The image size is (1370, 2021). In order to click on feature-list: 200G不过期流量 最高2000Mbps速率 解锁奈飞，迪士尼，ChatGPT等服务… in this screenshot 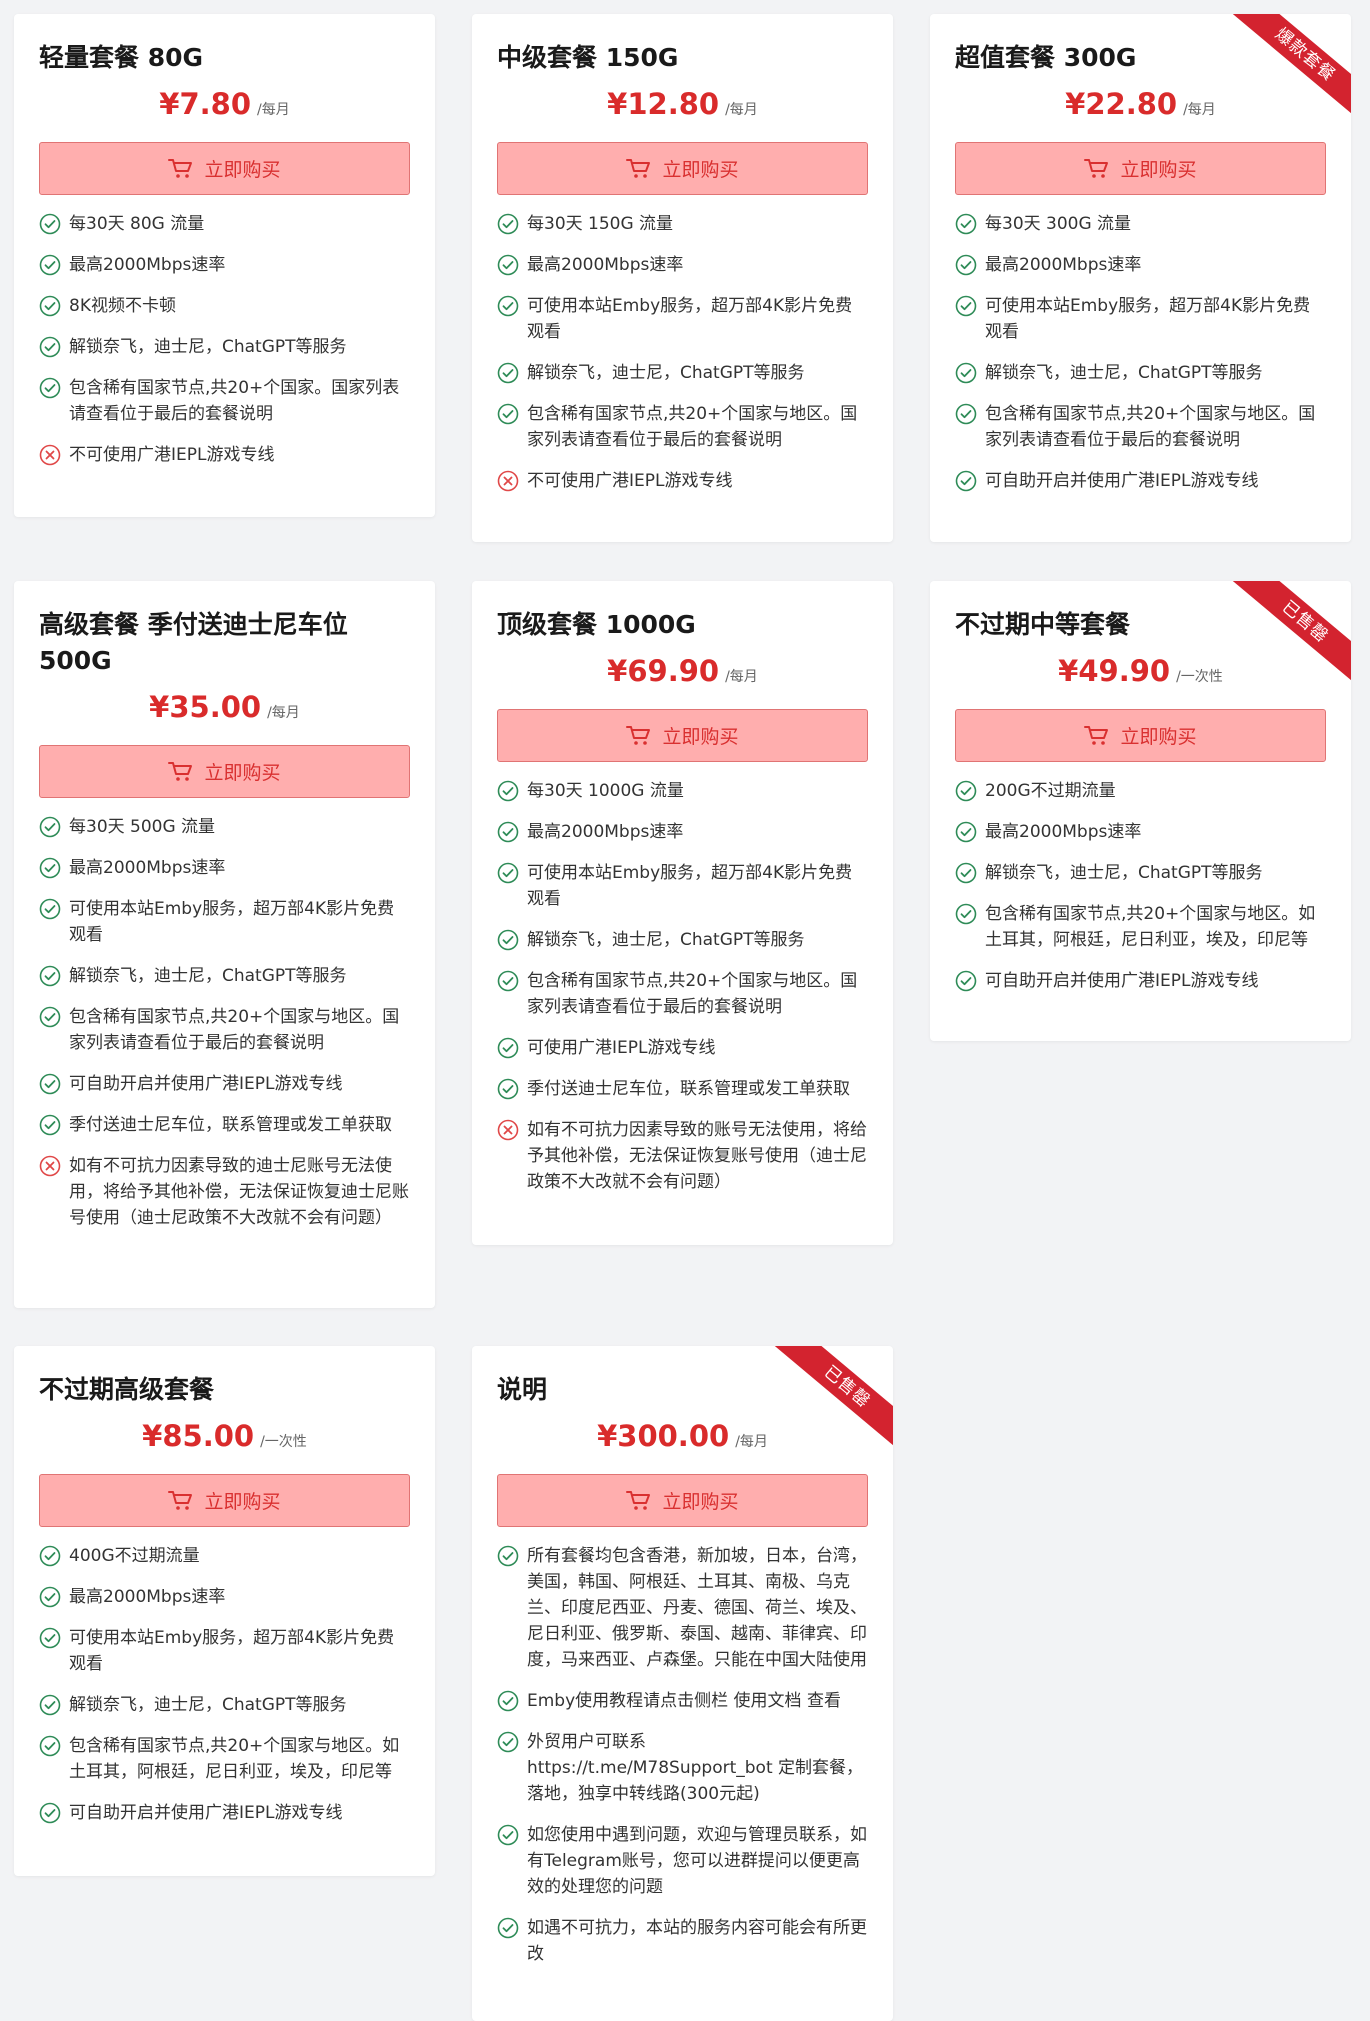, I will do `click(1140, 886)`.